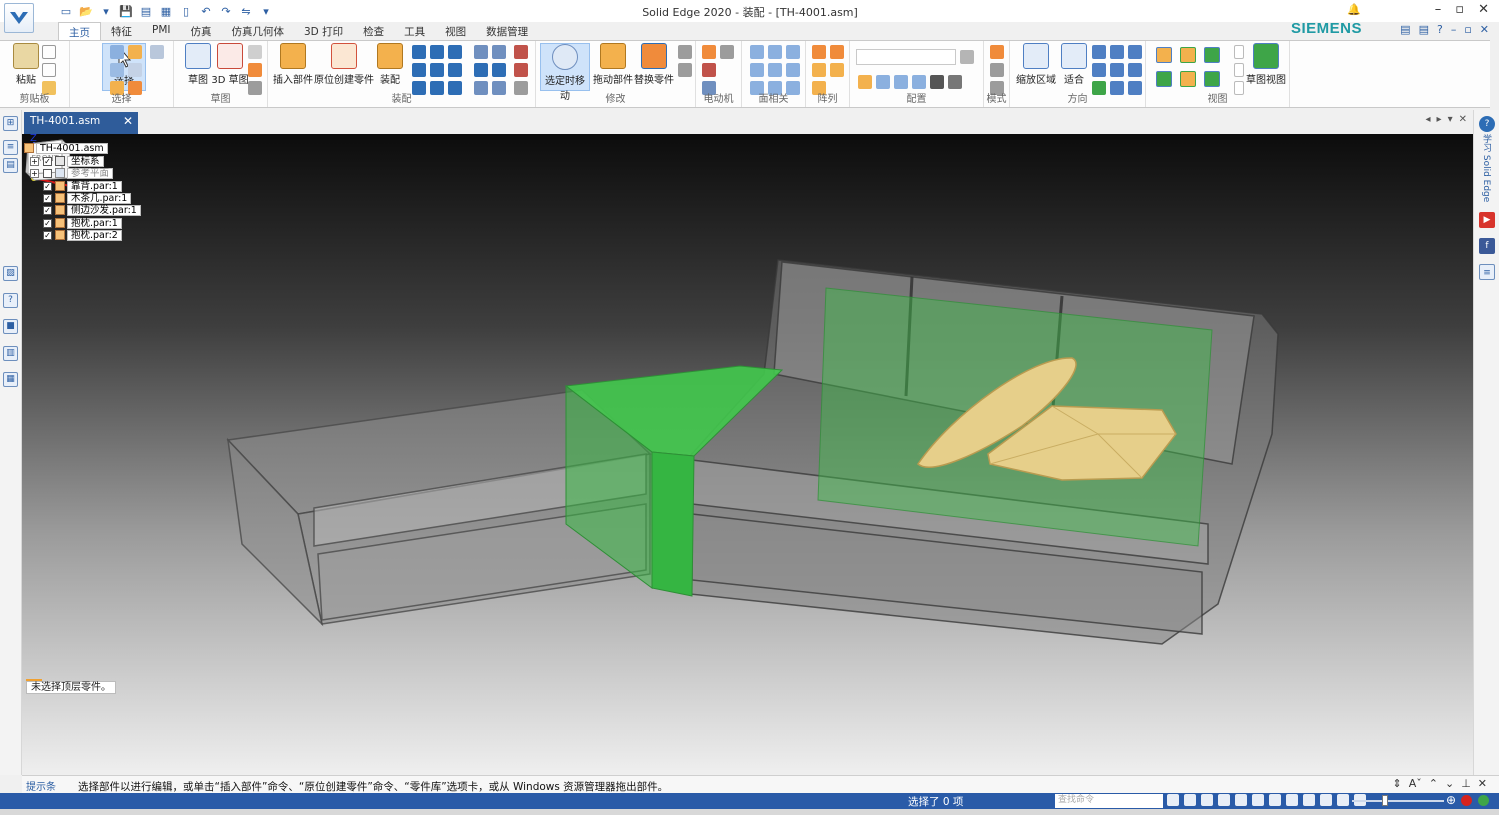  What do you see at coordinates (521, 70) in the screenshot?
I see `relationship-rigid-icon` at bounding box center [521, 70].